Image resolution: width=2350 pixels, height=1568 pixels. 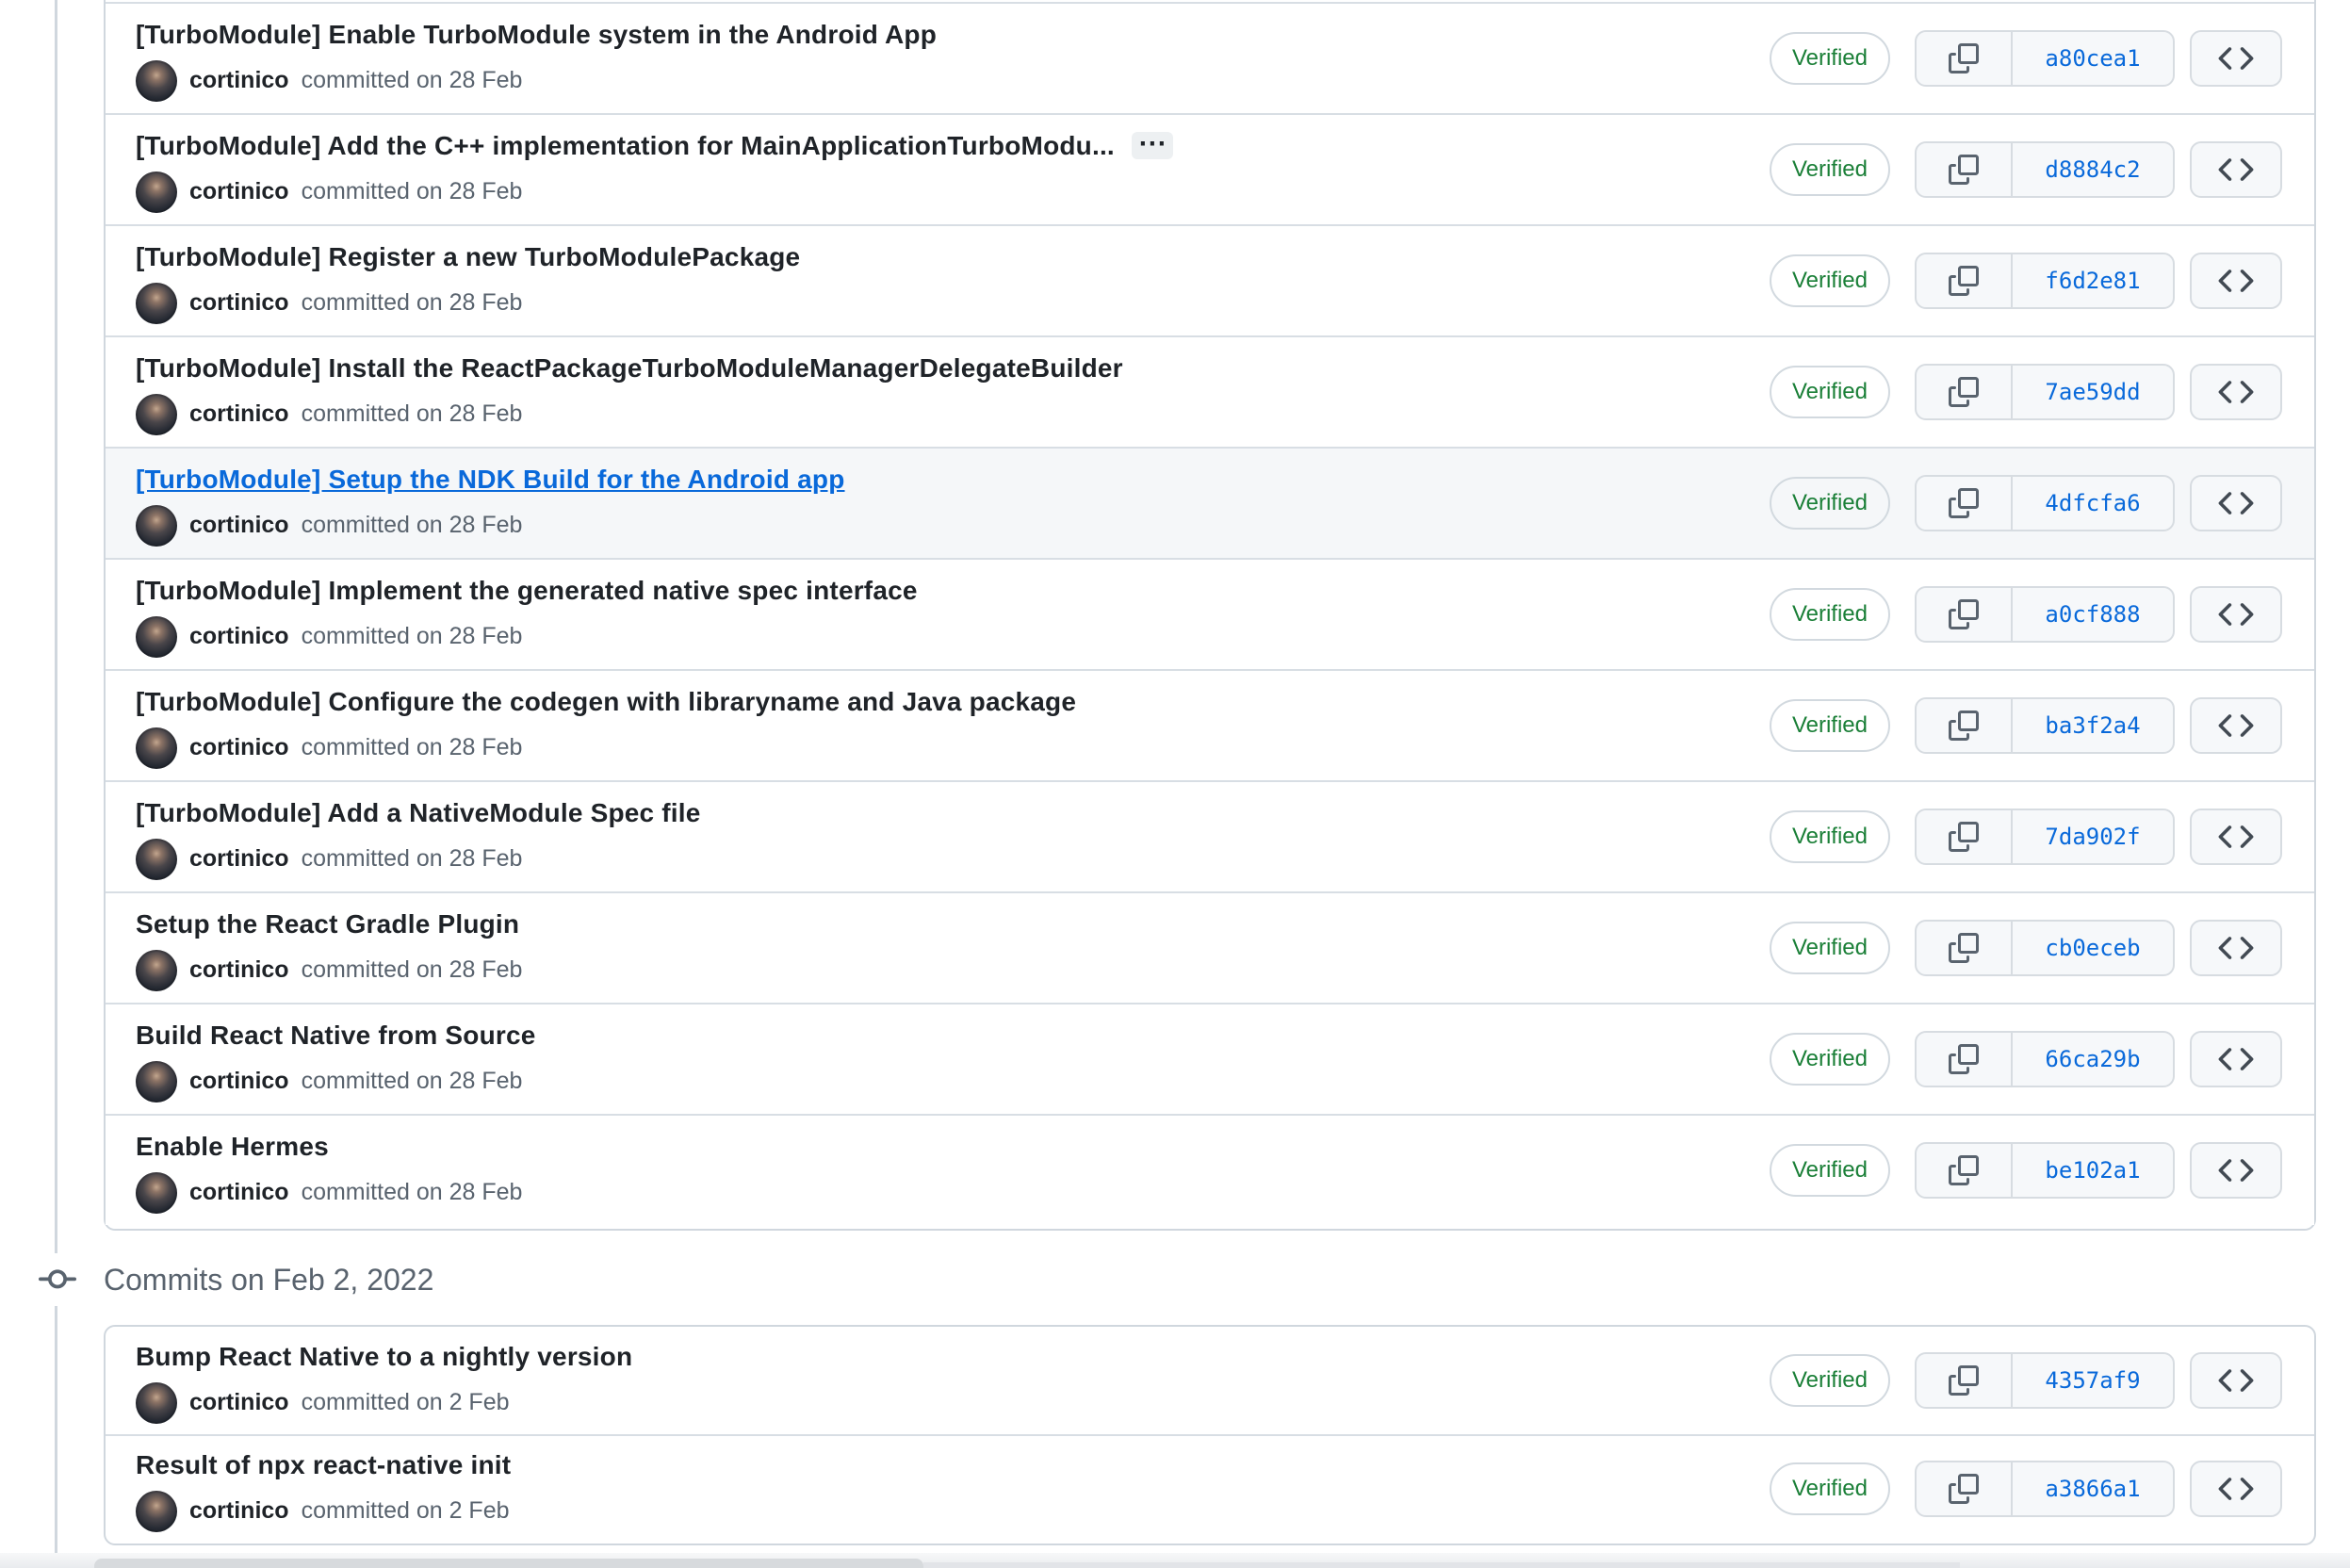 I want to click on commit-sha-link: a3866a1, so click(x=2093, y=1488).